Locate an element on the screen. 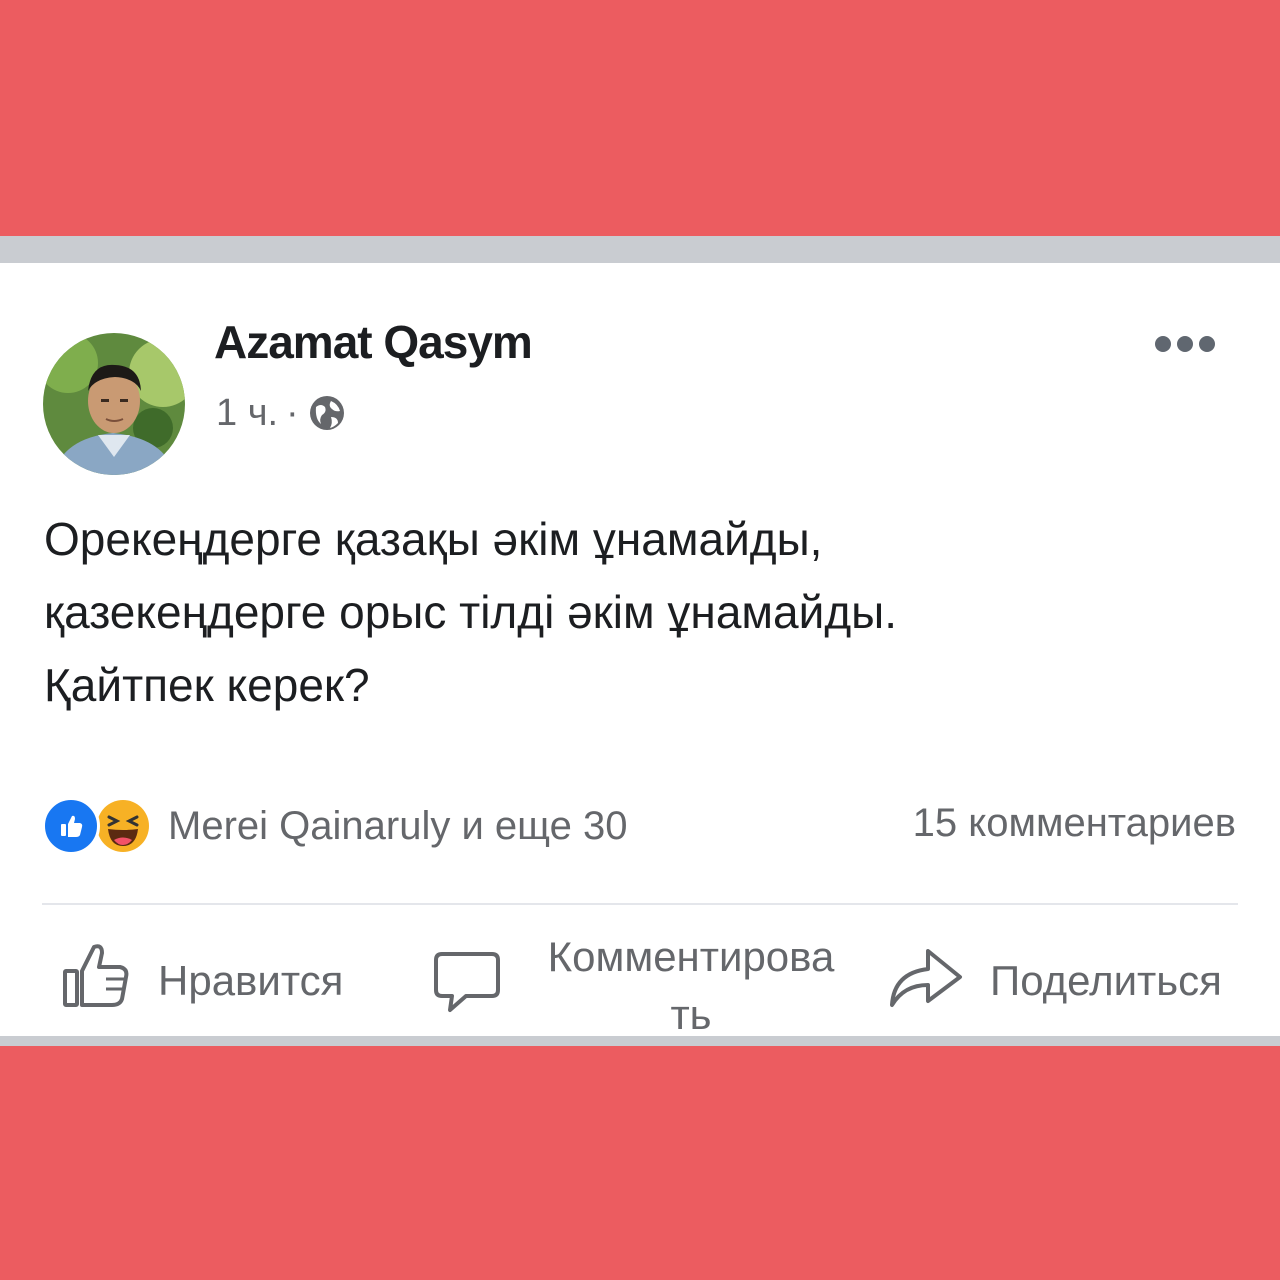 Image resolution: width=1280 pixels, height=1280 pixels. post-time: 1 ч. is located at coordinates (247, 413).